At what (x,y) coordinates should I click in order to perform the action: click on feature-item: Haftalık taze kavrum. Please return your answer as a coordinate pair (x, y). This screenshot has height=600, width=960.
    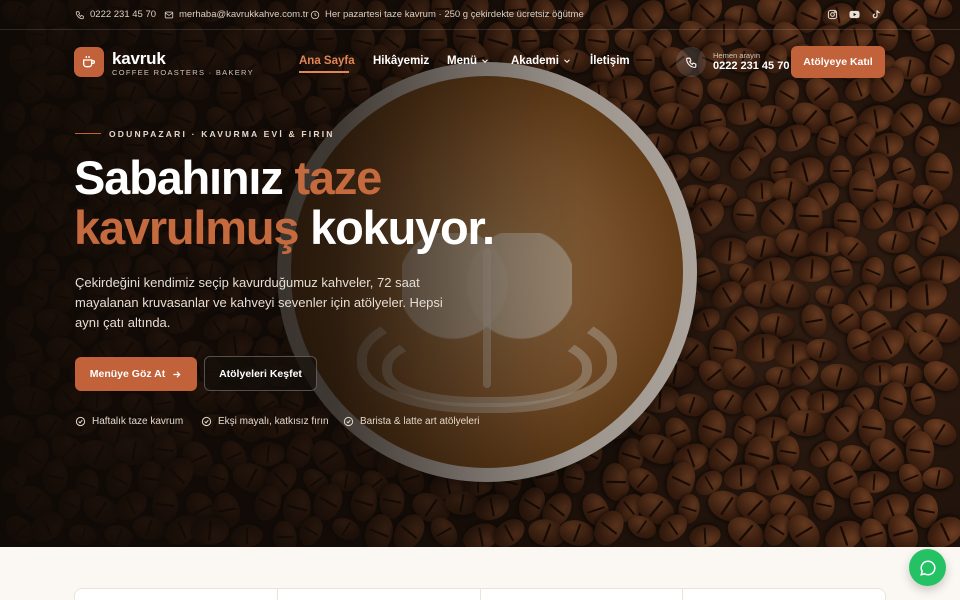
    Looking at the image, I should click on (129, 421).